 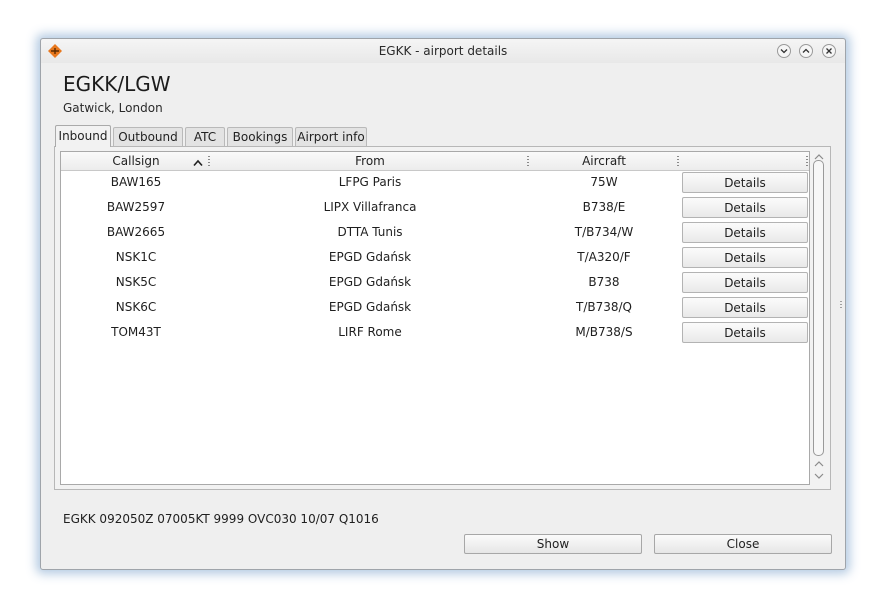 I want to click on window-title: EGKK - airport details, so click(x=443, y=51).